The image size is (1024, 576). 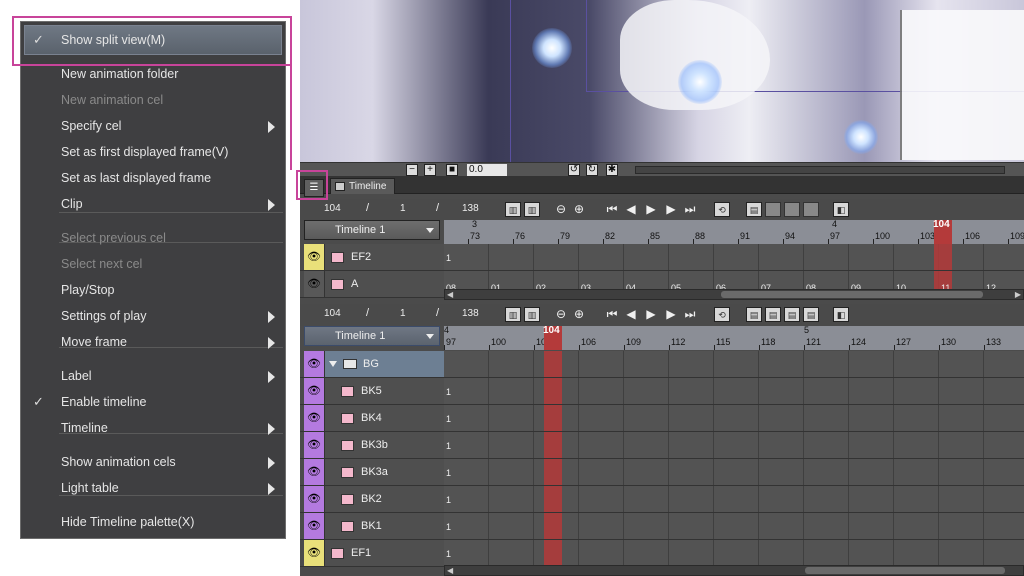 What do you see at coordinates (1018, 294) in the screenshot?
I see `scroll-right-icon: ▶` at bounding box center [1018, 294].